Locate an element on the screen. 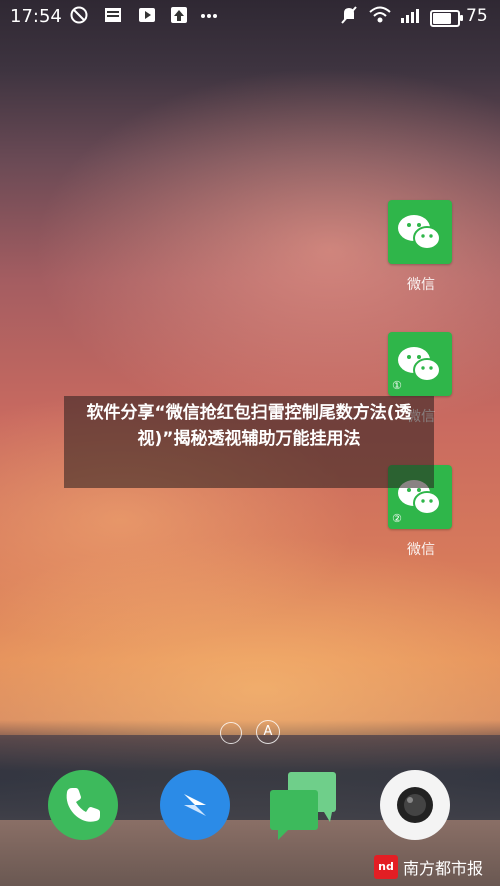 This screenshot has width=500, height=886. caption-overlay: 软件分享“微信抢红包扫雷控制尾数方法(透视)”揭秘透视辅助万能挂用法 is located at coordinates (249, 442).